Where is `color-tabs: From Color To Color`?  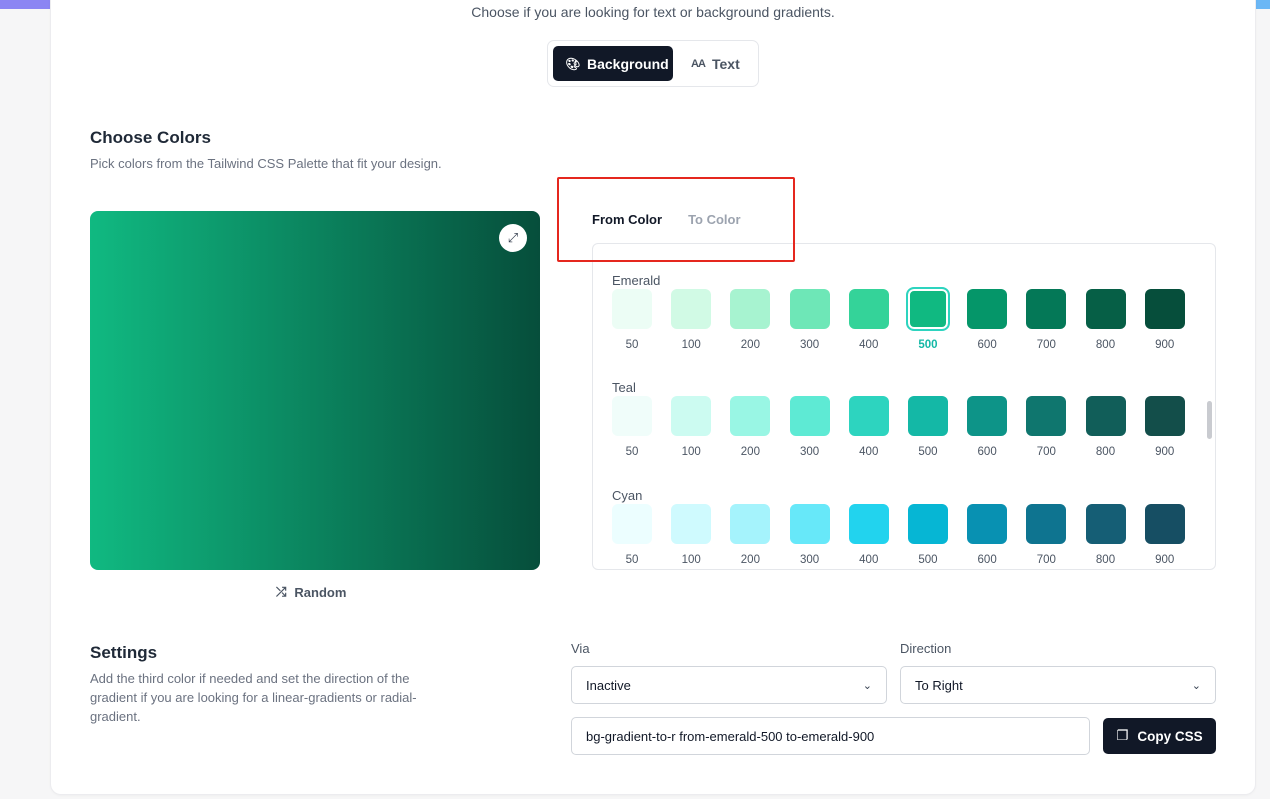
color-tabs: From Color To Color is located at coordinates (666, 219).